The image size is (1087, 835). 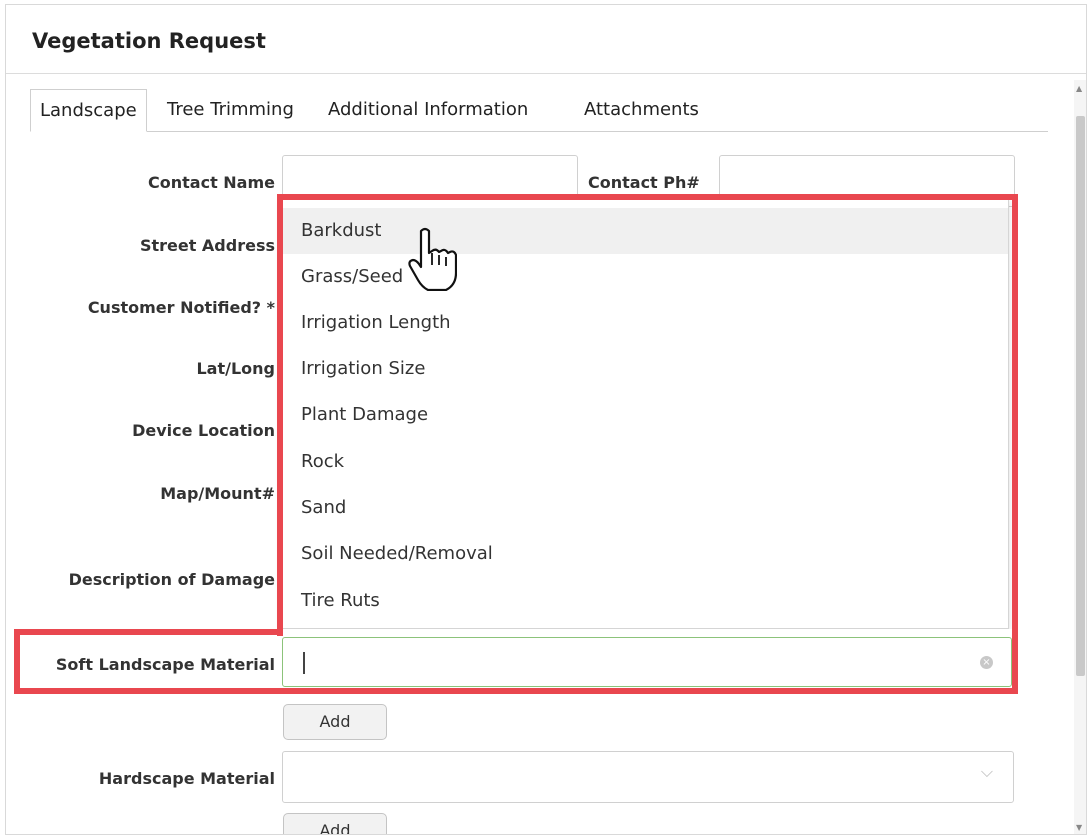 What do you see at coordinates (335, 823) in the screenshot?
I see `add-hardscape-button: Add` at bounding box center [335, 823].